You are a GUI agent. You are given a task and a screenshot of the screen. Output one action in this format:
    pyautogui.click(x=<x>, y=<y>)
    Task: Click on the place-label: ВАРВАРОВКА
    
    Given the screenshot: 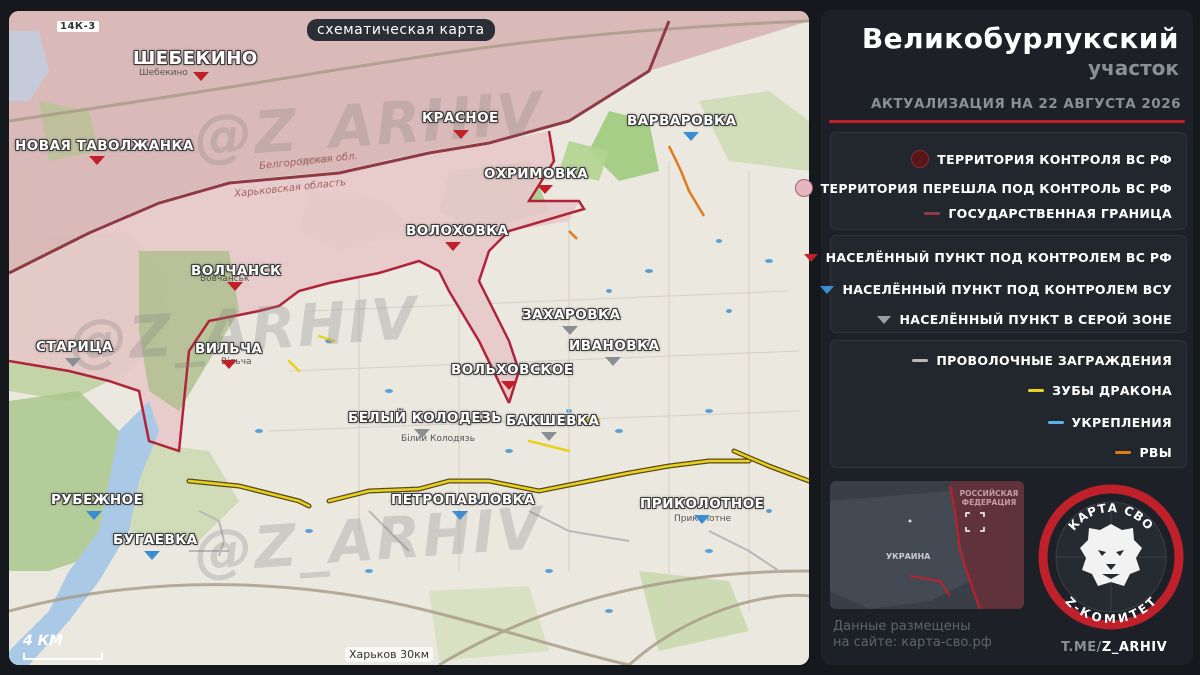 What is the action you would take?
    pyautogui.click(x=682, y=121)
    